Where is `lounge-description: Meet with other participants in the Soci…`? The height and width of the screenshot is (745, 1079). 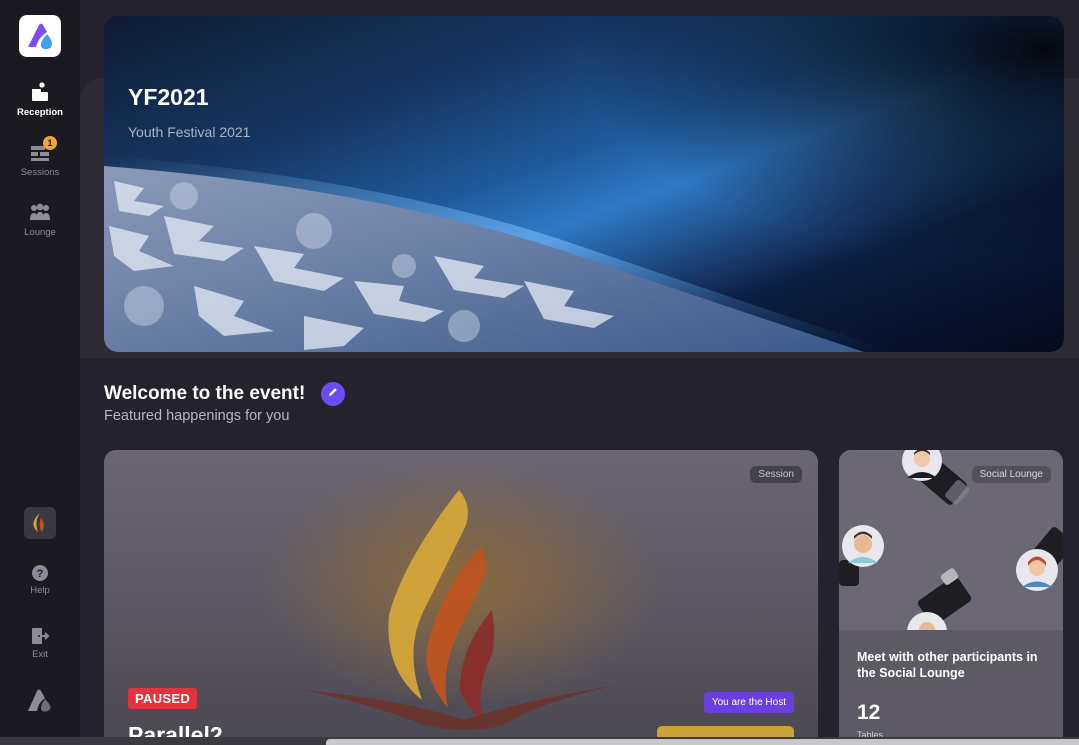 lounge-description: Meet with other participants in the Soci… is located at coordinates (947, 665).